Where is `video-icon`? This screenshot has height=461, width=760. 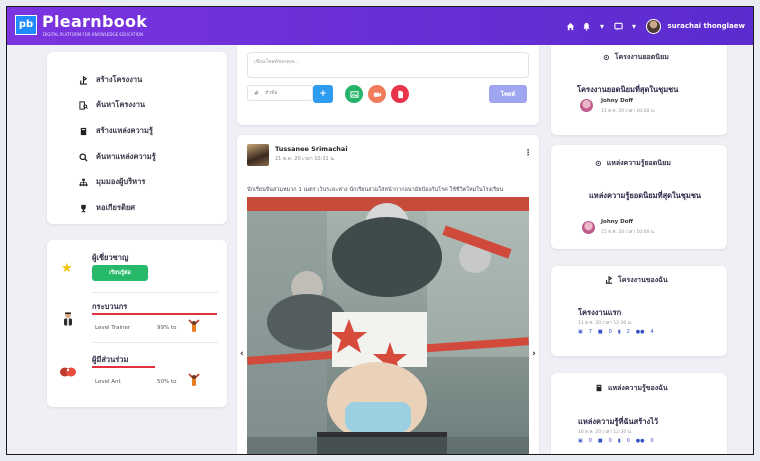
video-icon is located at coordinates (377, 94).